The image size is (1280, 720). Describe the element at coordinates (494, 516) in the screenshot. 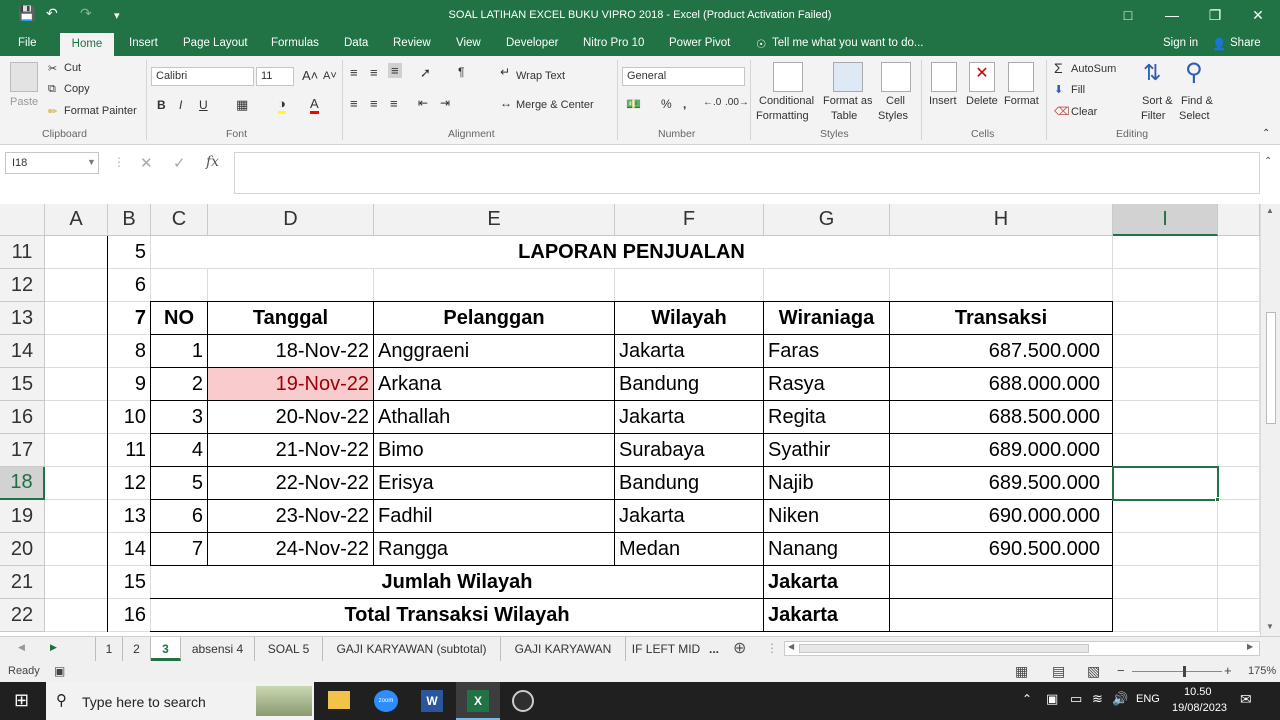

I see `cell-pelanggan: Fadhil` at that location.